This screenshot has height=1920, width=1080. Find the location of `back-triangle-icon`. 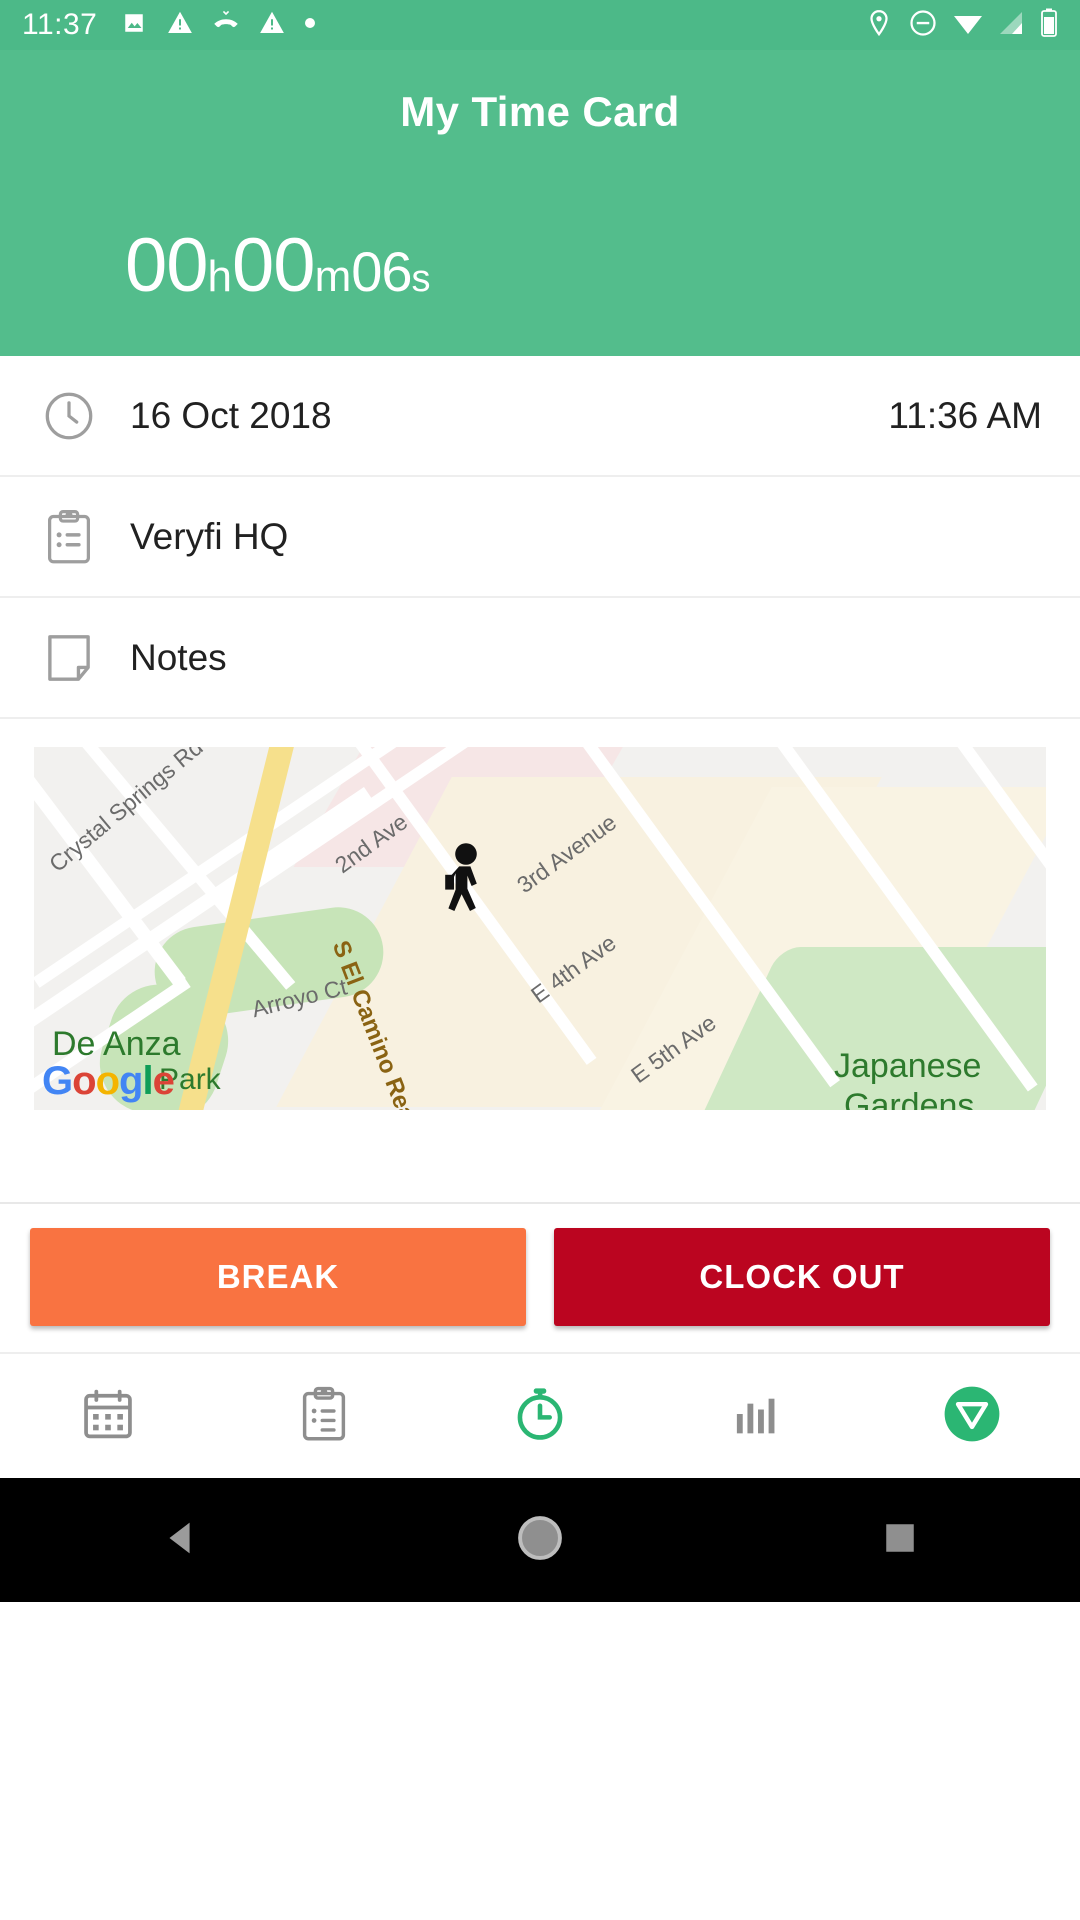

back-triangle-icon is located at coordinates (180, 1540).